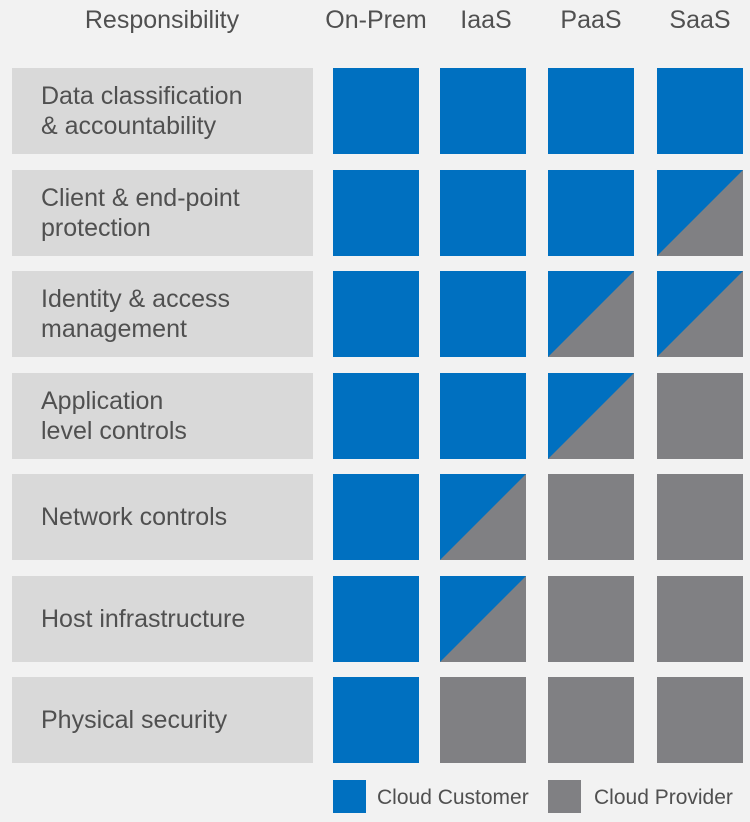 The height and width of the screenshot is (822, 750). I want to click on header-paas: PaaS, so click(591, 20).